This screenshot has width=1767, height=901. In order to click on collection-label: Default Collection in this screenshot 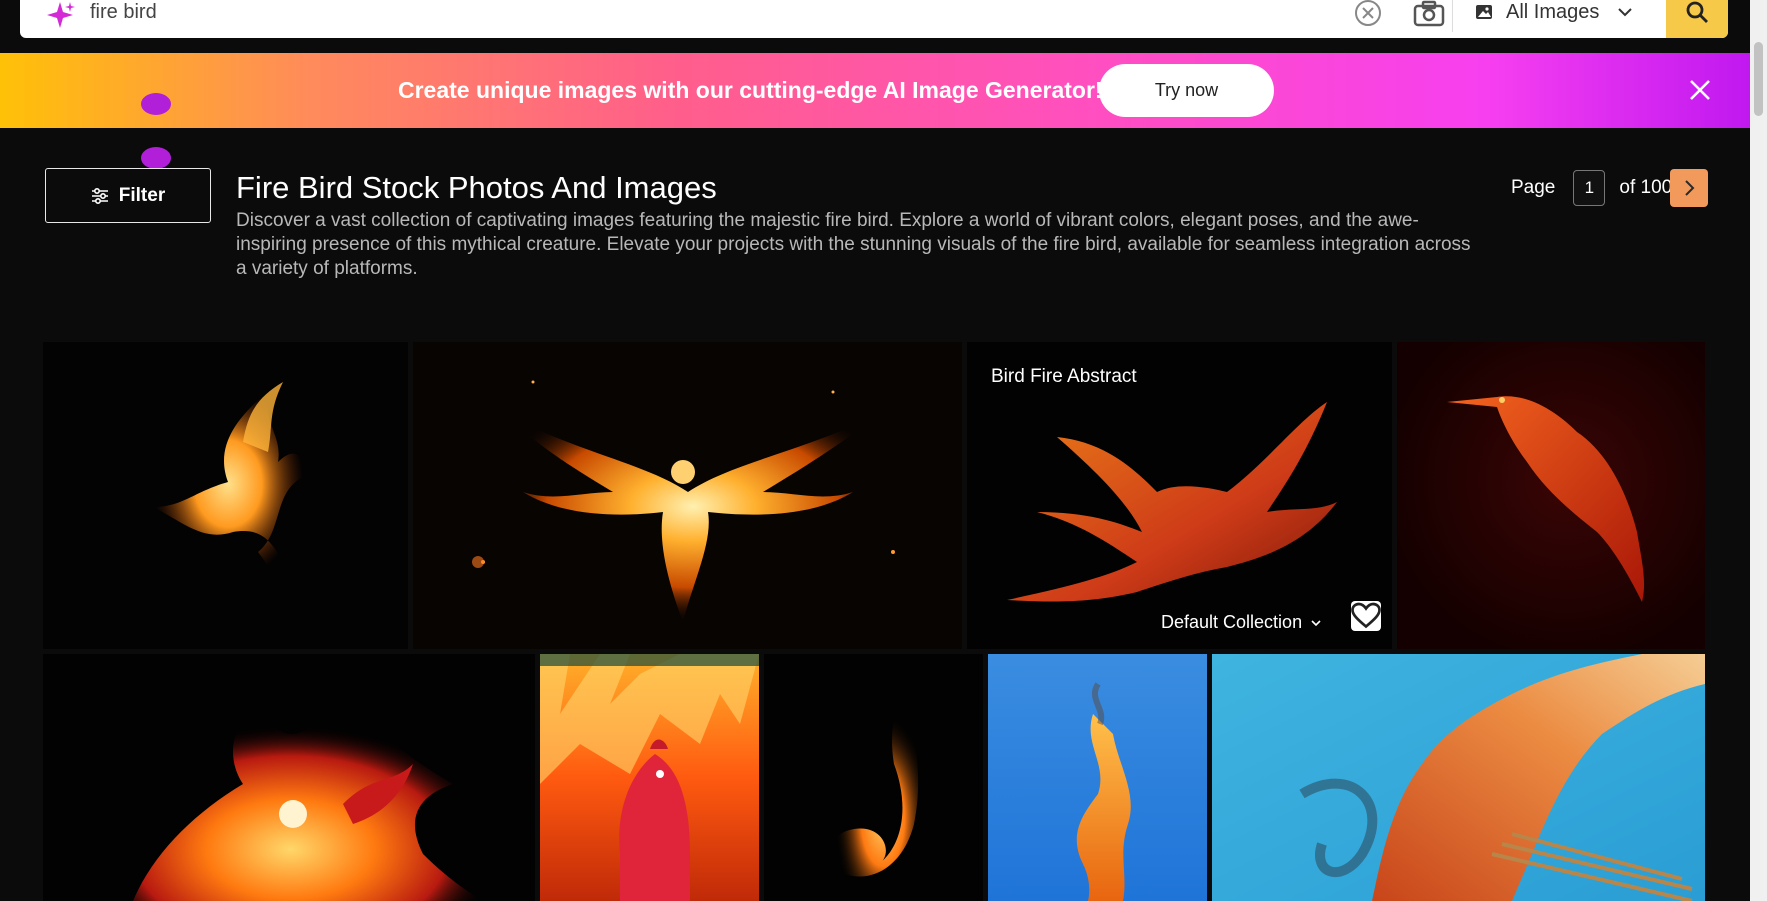, I will do `click(1232, 622)`.